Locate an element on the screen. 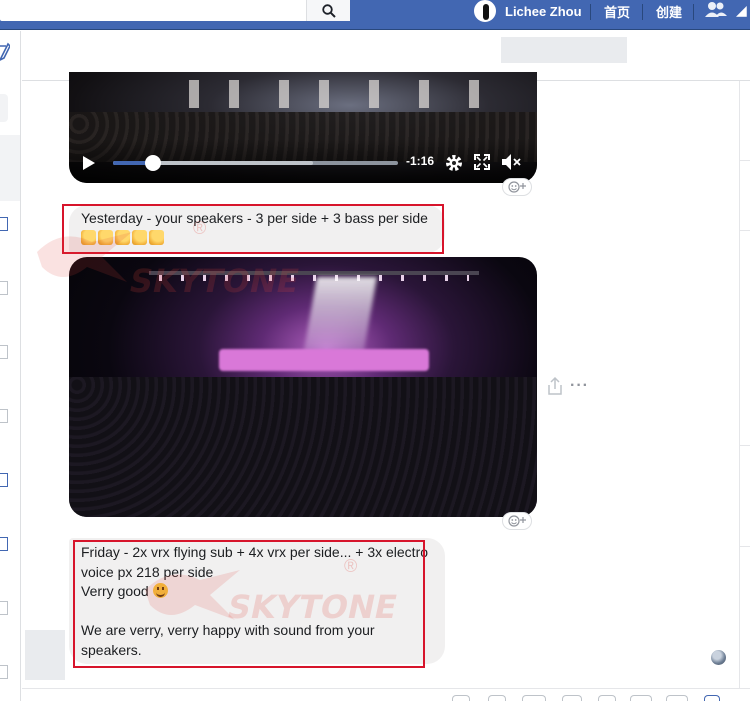  thumbs-up-emoji is located at coordinates (156, 237).